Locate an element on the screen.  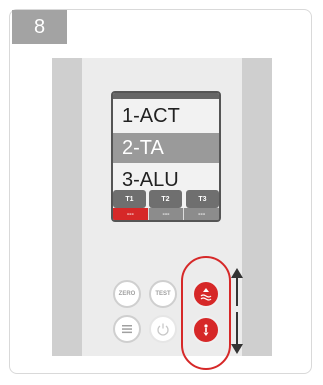
menu-button is located at coordinates (127, 329).